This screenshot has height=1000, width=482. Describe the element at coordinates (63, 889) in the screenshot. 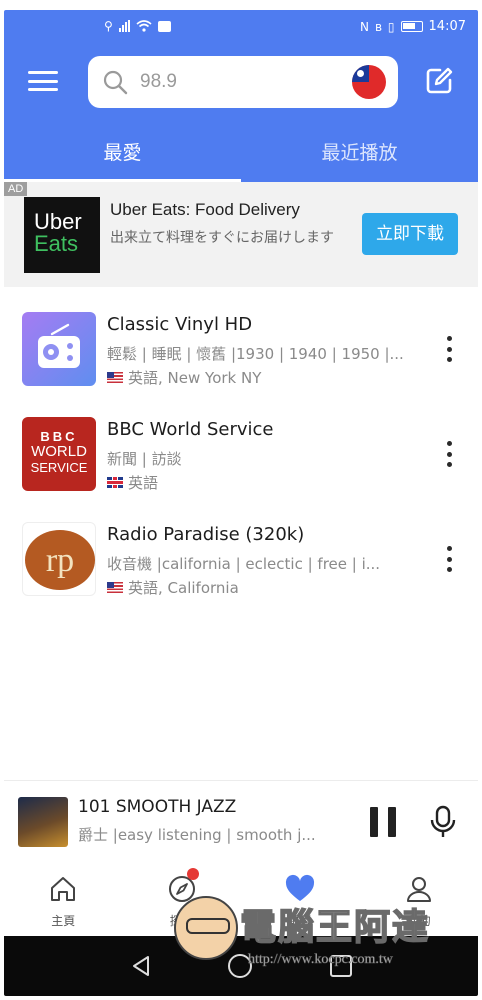

I see `home-icon` at that location.